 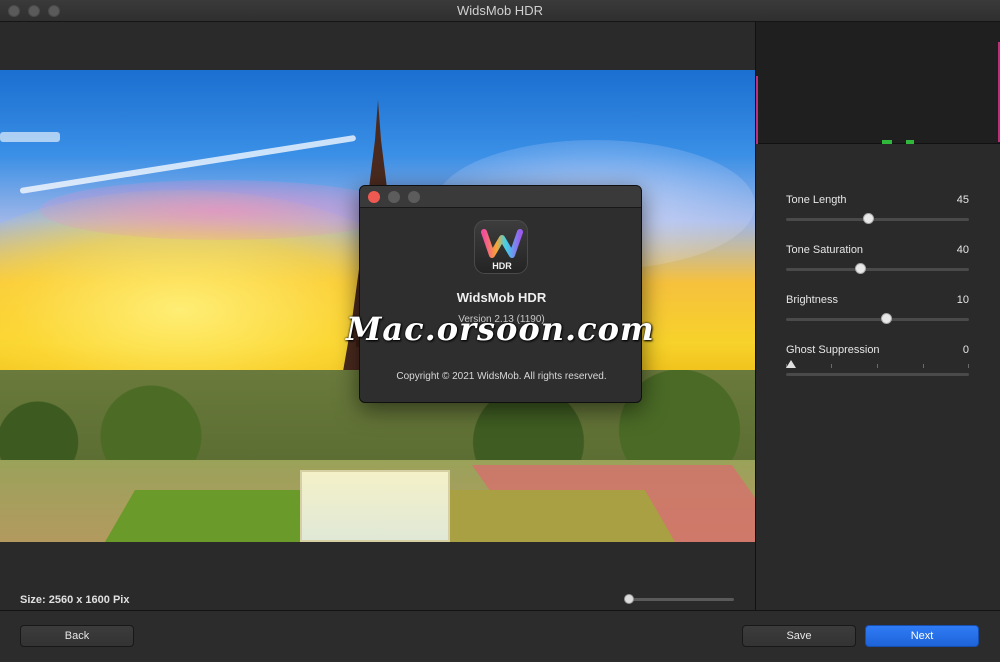 I want to click on window-title: WidsMob HDR, so click(x=500, y=10).